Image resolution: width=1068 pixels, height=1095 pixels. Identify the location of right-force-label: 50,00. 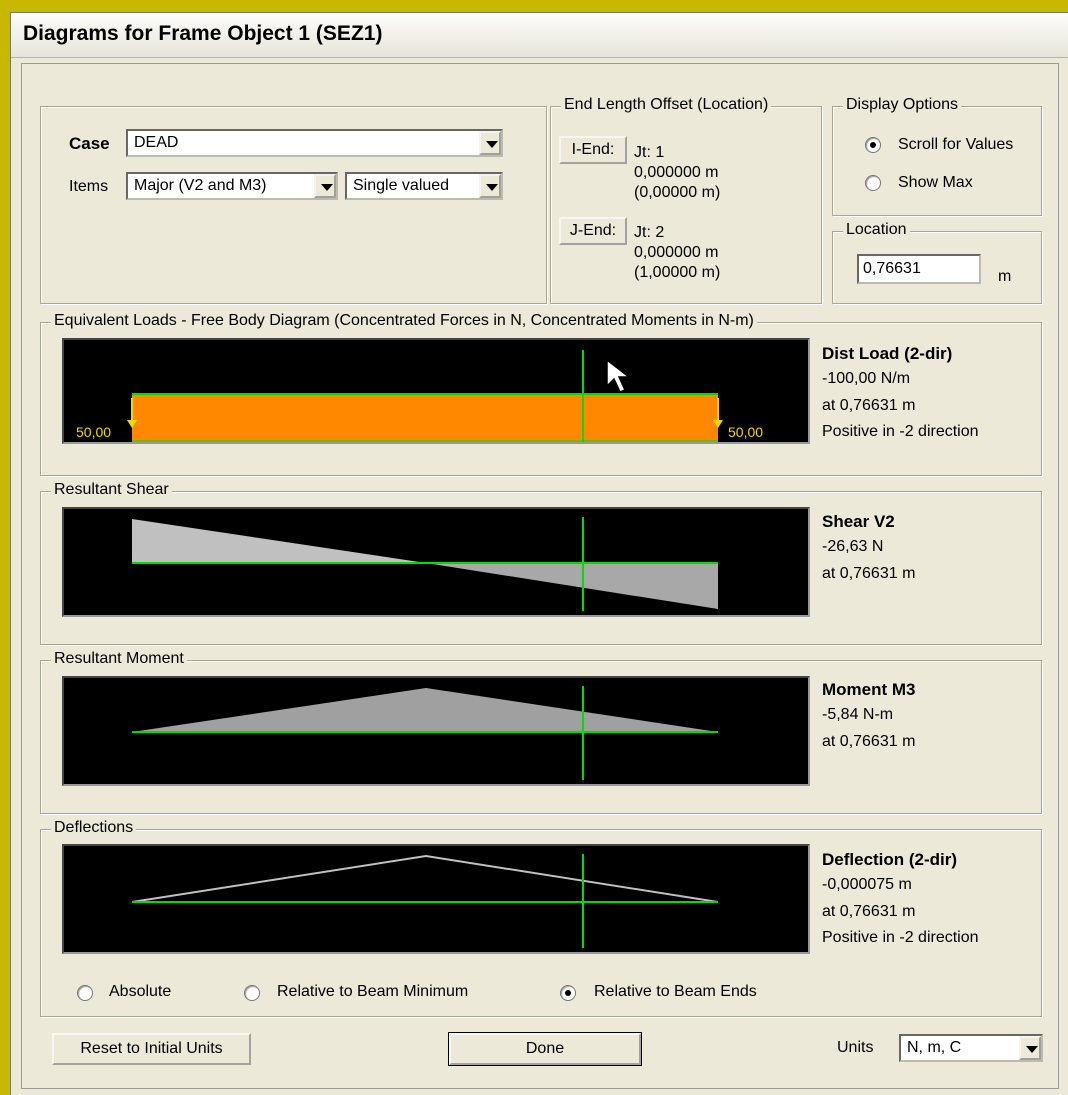
(746, 432).